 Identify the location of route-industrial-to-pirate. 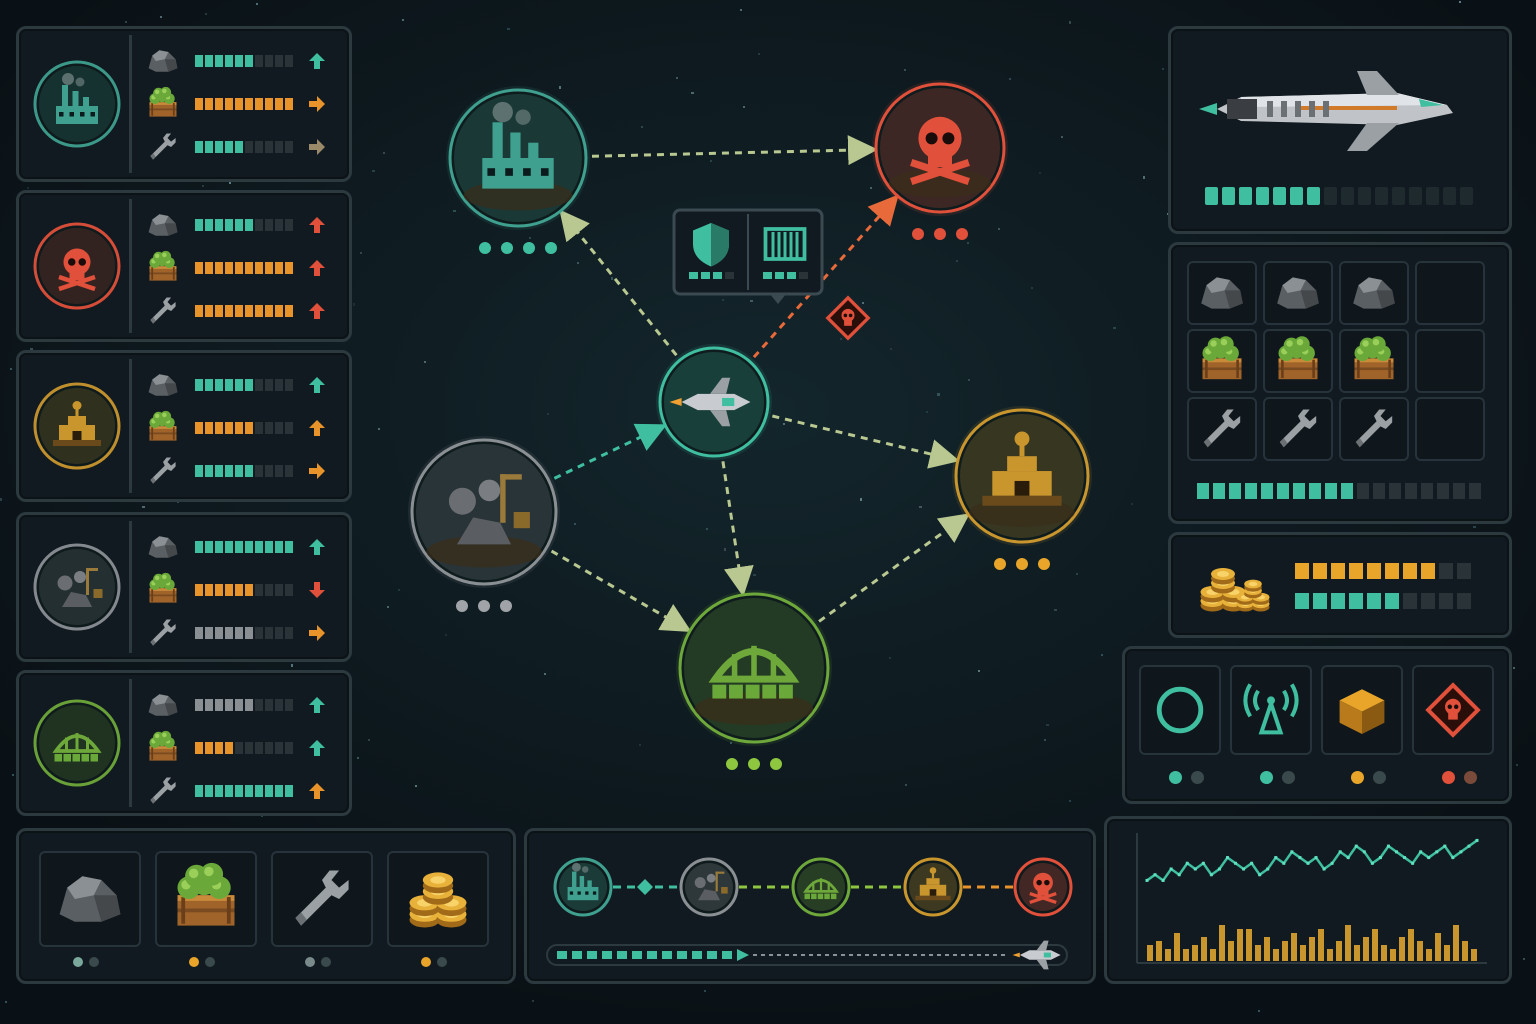
(735, 150).